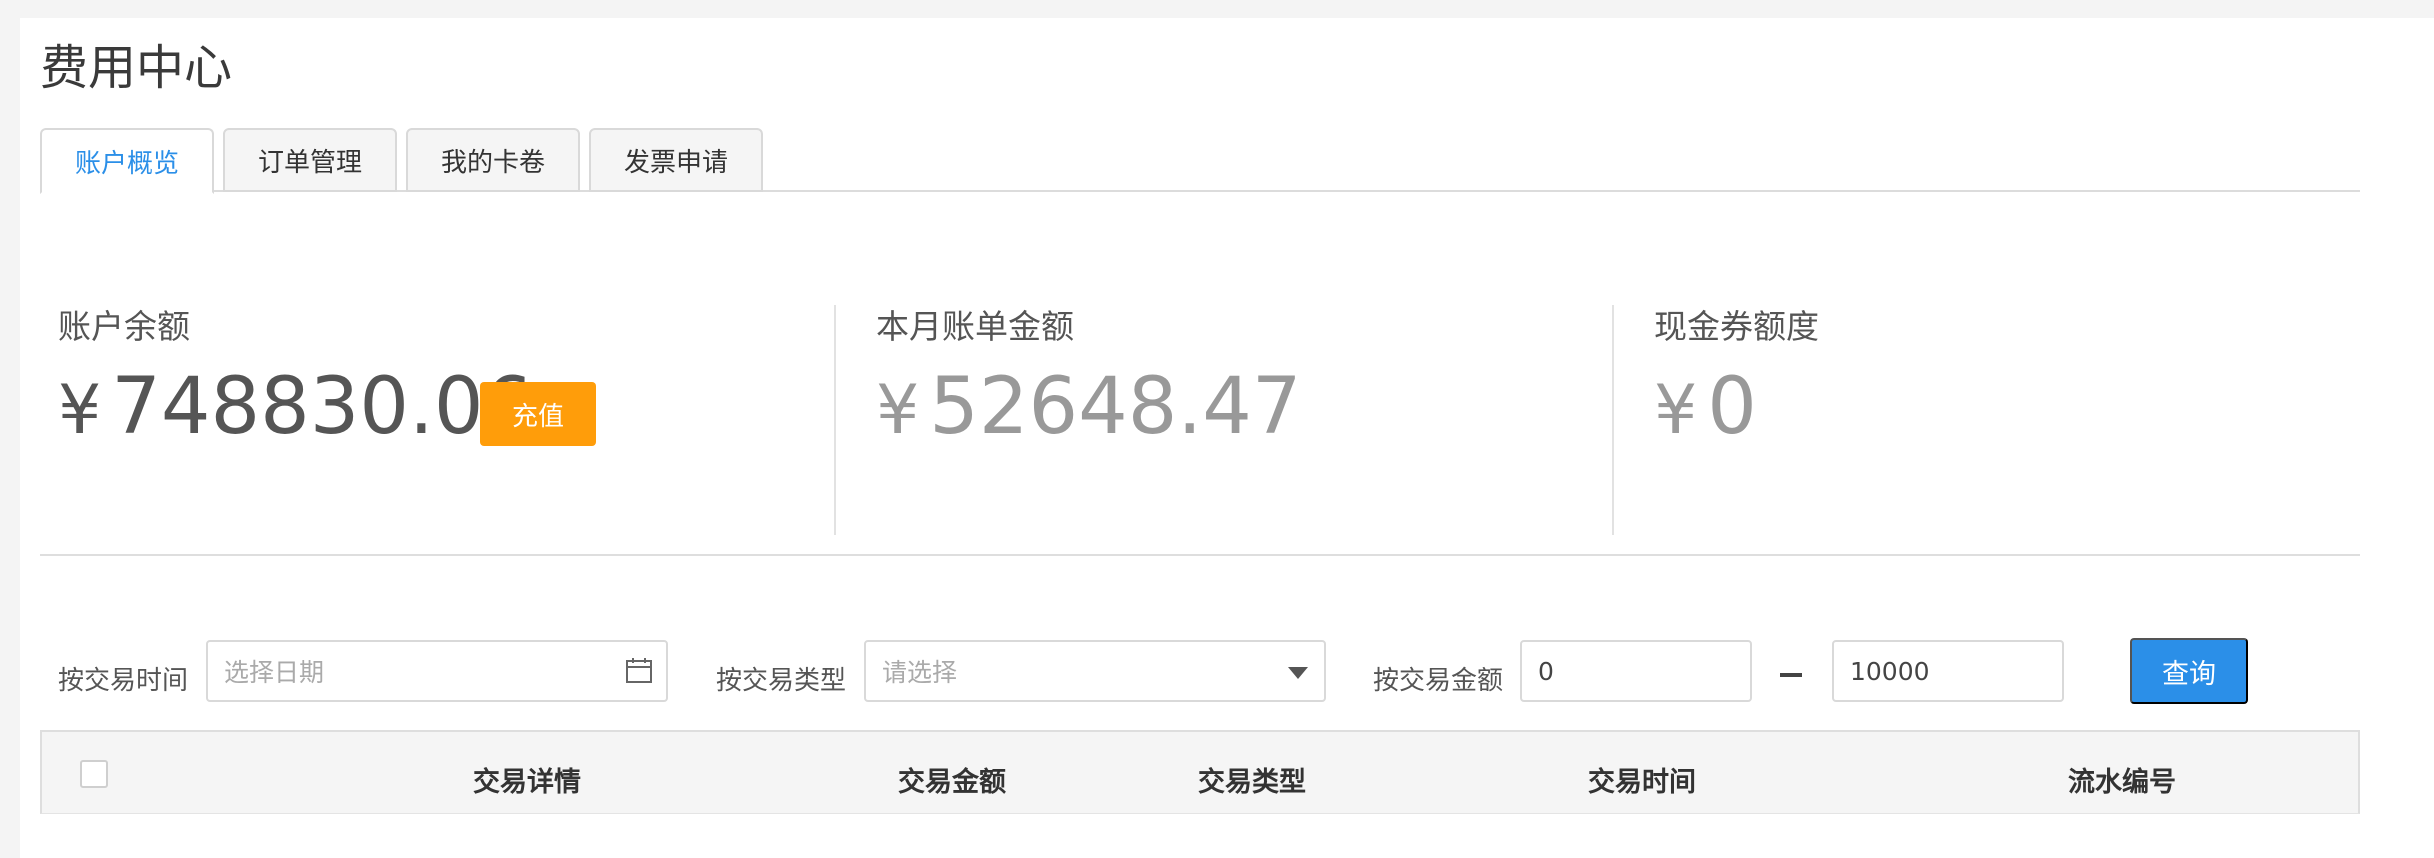 The height and width of the screenshot is (858, 2434). Describe the element at coordinates (1088, 407) in the screenshot. I see `monthly-bill-value: ¥52648.47` at that location.